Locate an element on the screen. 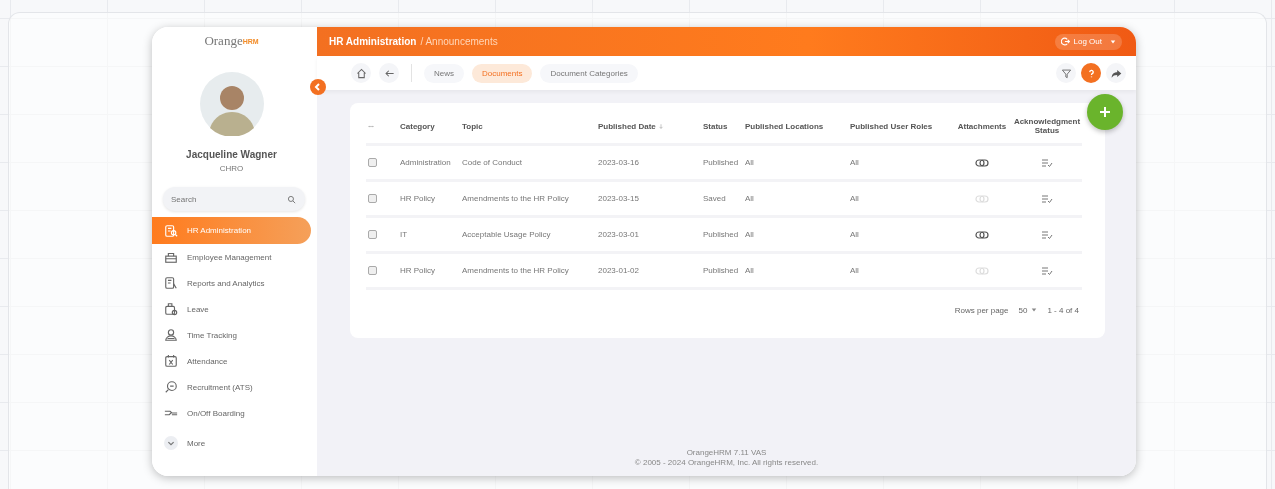  page-subtitle: / Announcements is located at coordinates (459, 41).